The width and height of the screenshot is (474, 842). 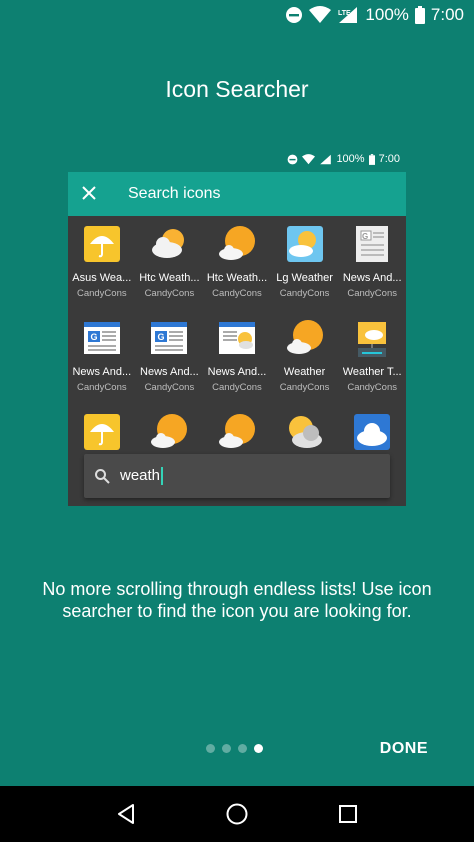 What do you see at coordinates (447, 14) in the screenshot?
I see `clock: 7:00` at bounding box center [447, 14].